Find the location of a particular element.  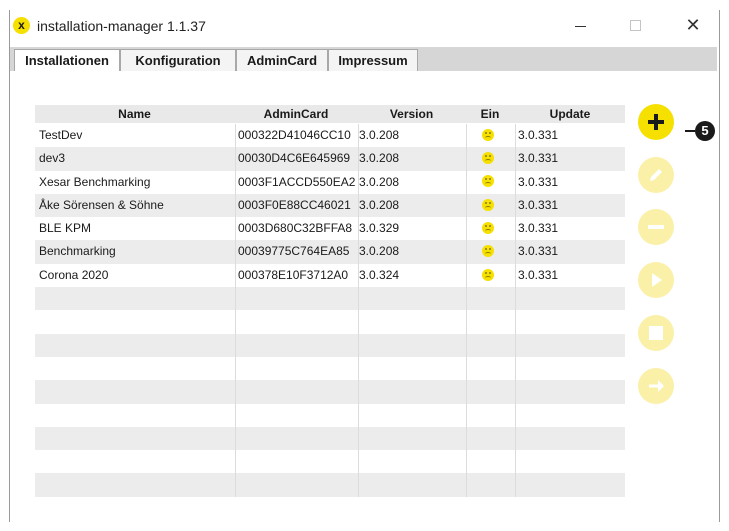

edit-button is located at coordinates (656, 175).